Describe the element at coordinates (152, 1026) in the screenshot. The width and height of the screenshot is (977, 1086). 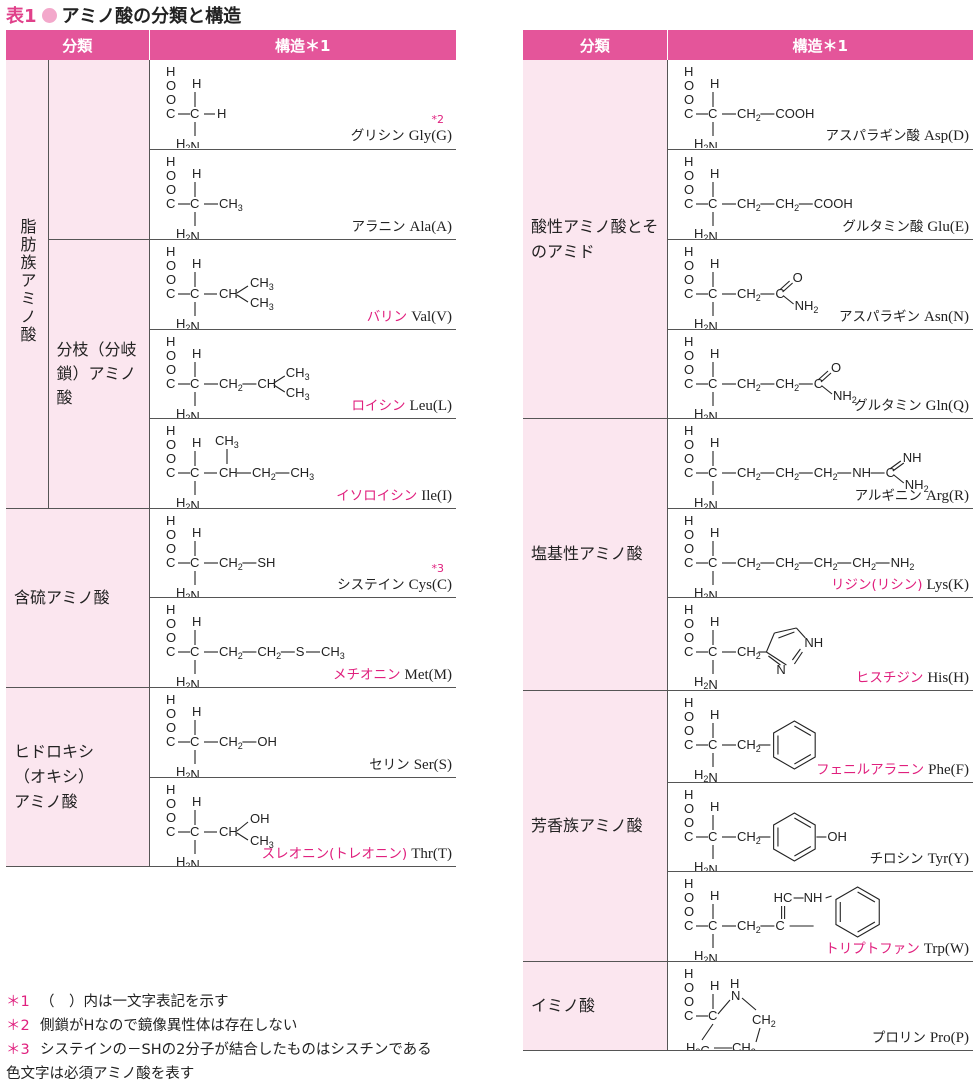
I see `footnote-2: ＊2 側鎖がHなので鏡像異性体は存在しない` at that location.